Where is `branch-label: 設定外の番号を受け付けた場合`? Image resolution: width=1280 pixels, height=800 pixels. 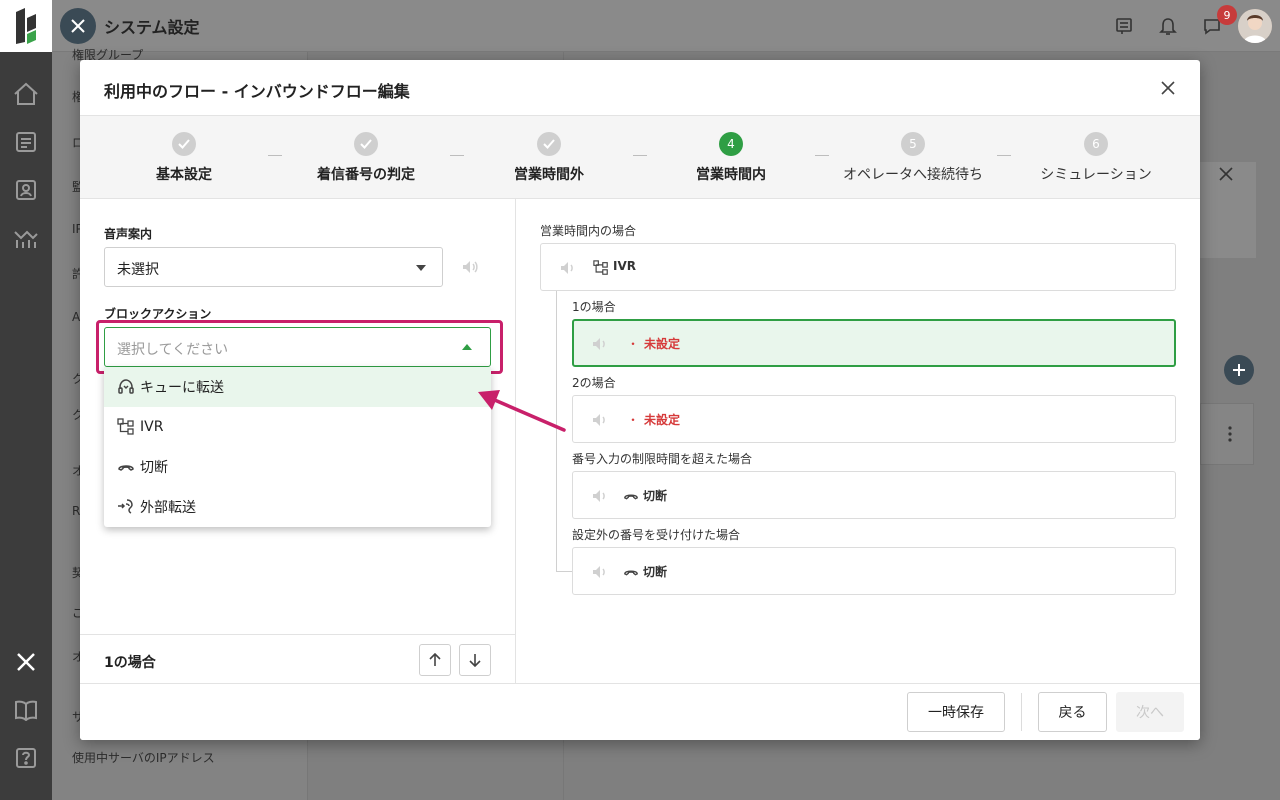
branch-label: 設定外の番号を受け付けた場合 is located at coordinates (656, 535).